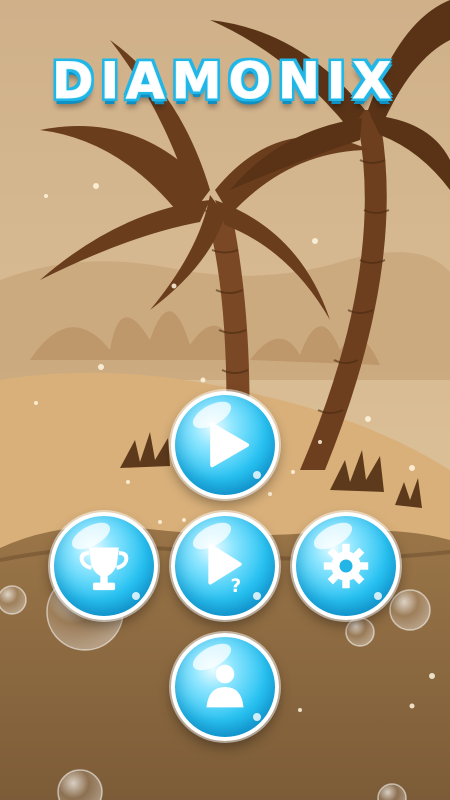 The width and height of the screenshot is (450, 800). I want to click on gear-icon, so click(346, 566).